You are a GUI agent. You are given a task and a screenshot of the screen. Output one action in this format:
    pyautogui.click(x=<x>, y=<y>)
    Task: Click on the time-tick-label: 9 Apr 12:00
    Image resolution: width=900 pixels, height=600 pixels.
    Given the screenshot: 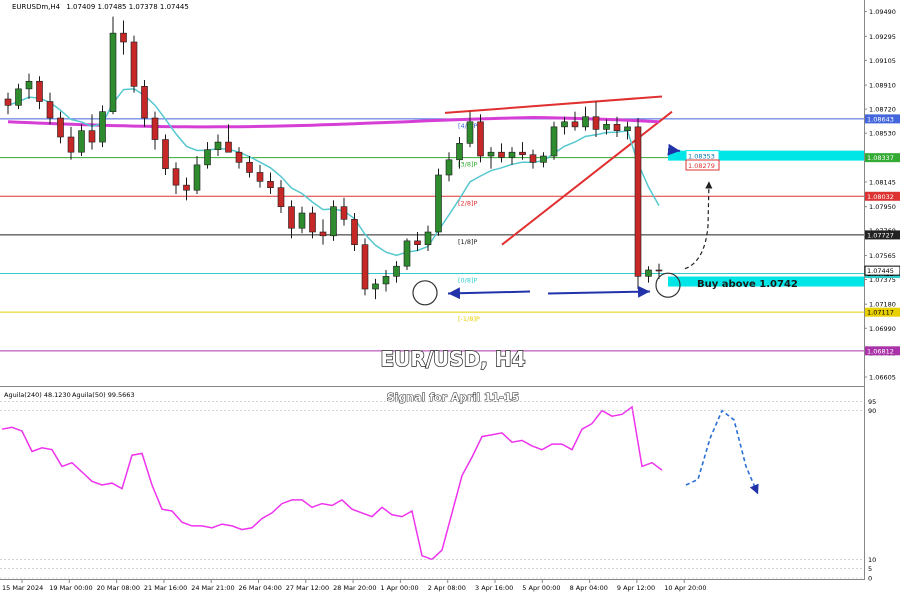 What is the action you would take?
    pyautogui.click(x=636, y=588)
    